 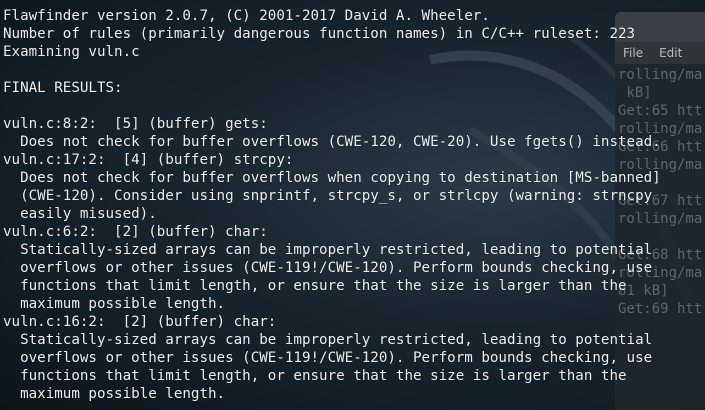 What do you see at coordinates (63, 88) in the screenshot?
I see `terminal-line: FINAL RESULTS:` at bounding box center [63, 88].